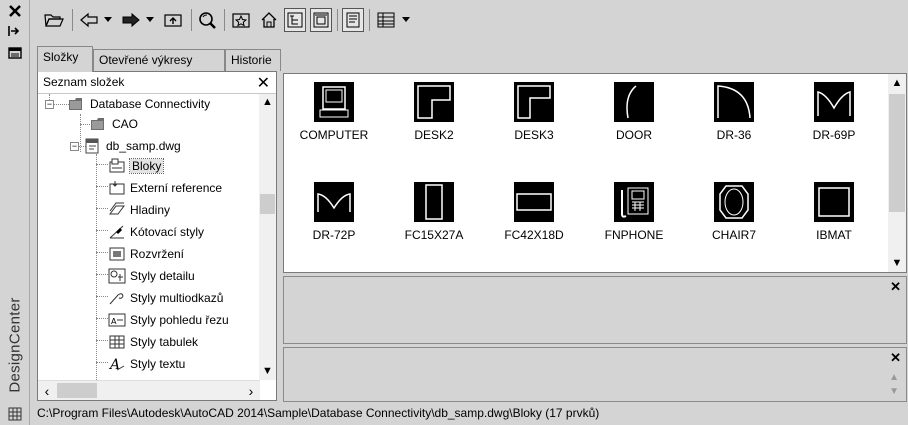 The image size is (908, 425). I want to click on palette-title: DesignCenter, so click(15, 345).